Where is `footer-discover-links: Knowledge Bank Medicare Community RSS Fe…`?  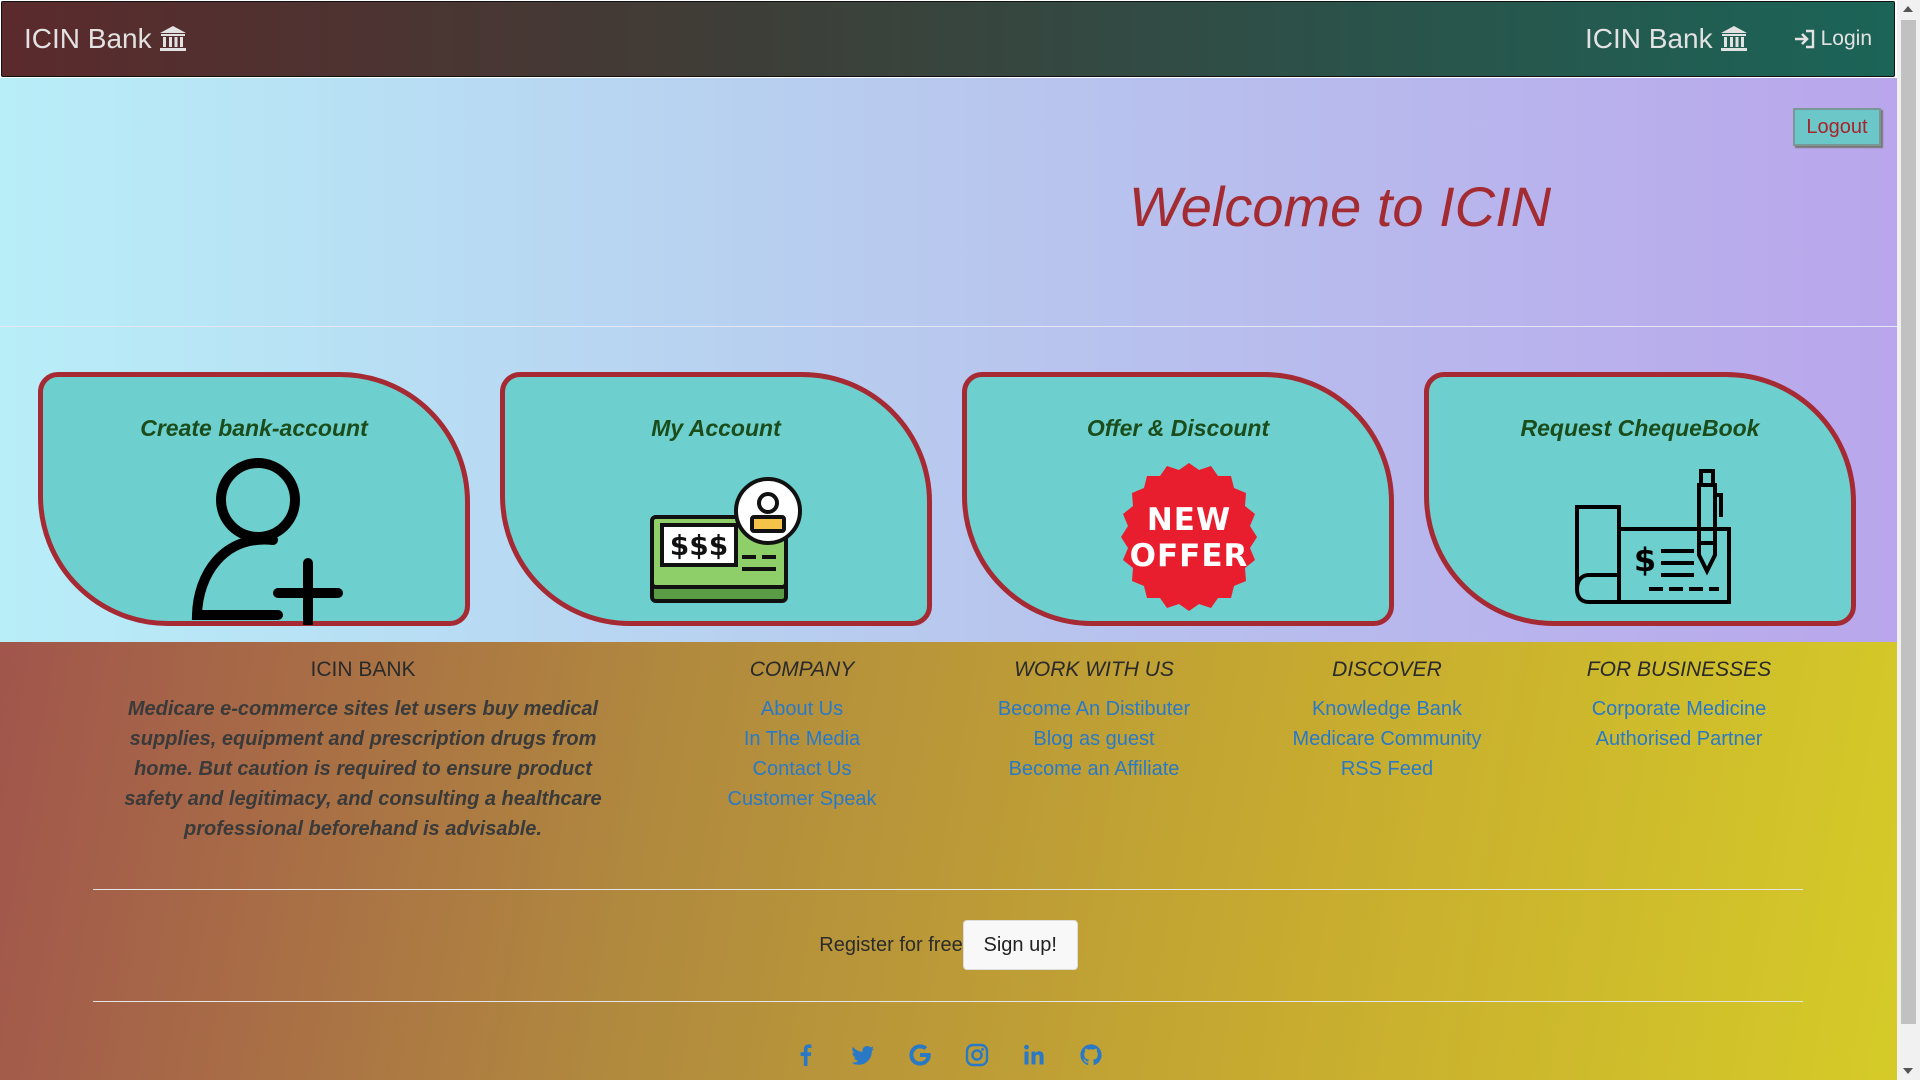 footer-discover-links: Knowledge Bank Medicare Community RSS Fe… is located at coordinates (1387, 739).